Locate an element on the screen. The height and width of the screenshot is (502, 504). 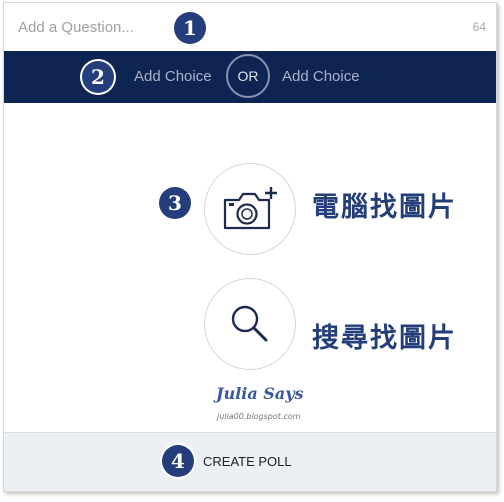
question-input is located at coordinates (168, 27).